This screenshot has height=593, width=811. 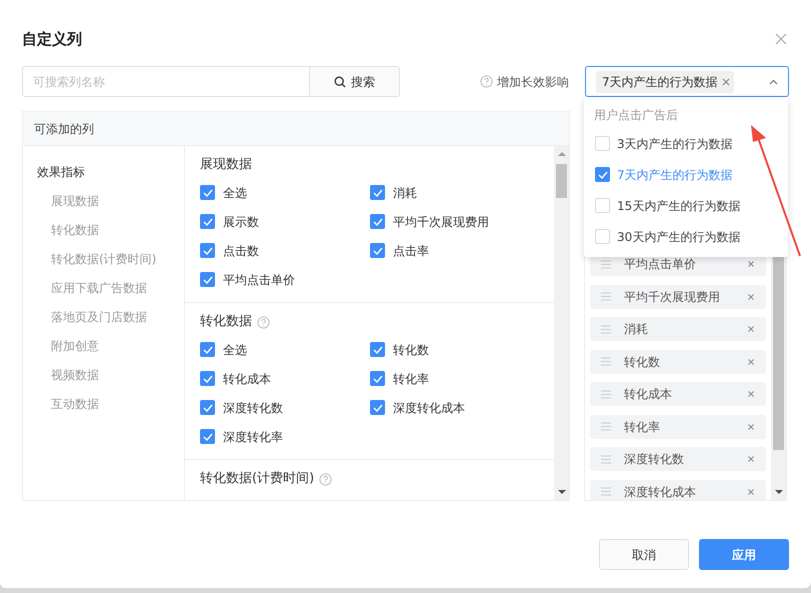 What do you see at coordinates (226, 322) in the screenshot?
I see `section-title: 转化数据` at bounding box center [226, 322].